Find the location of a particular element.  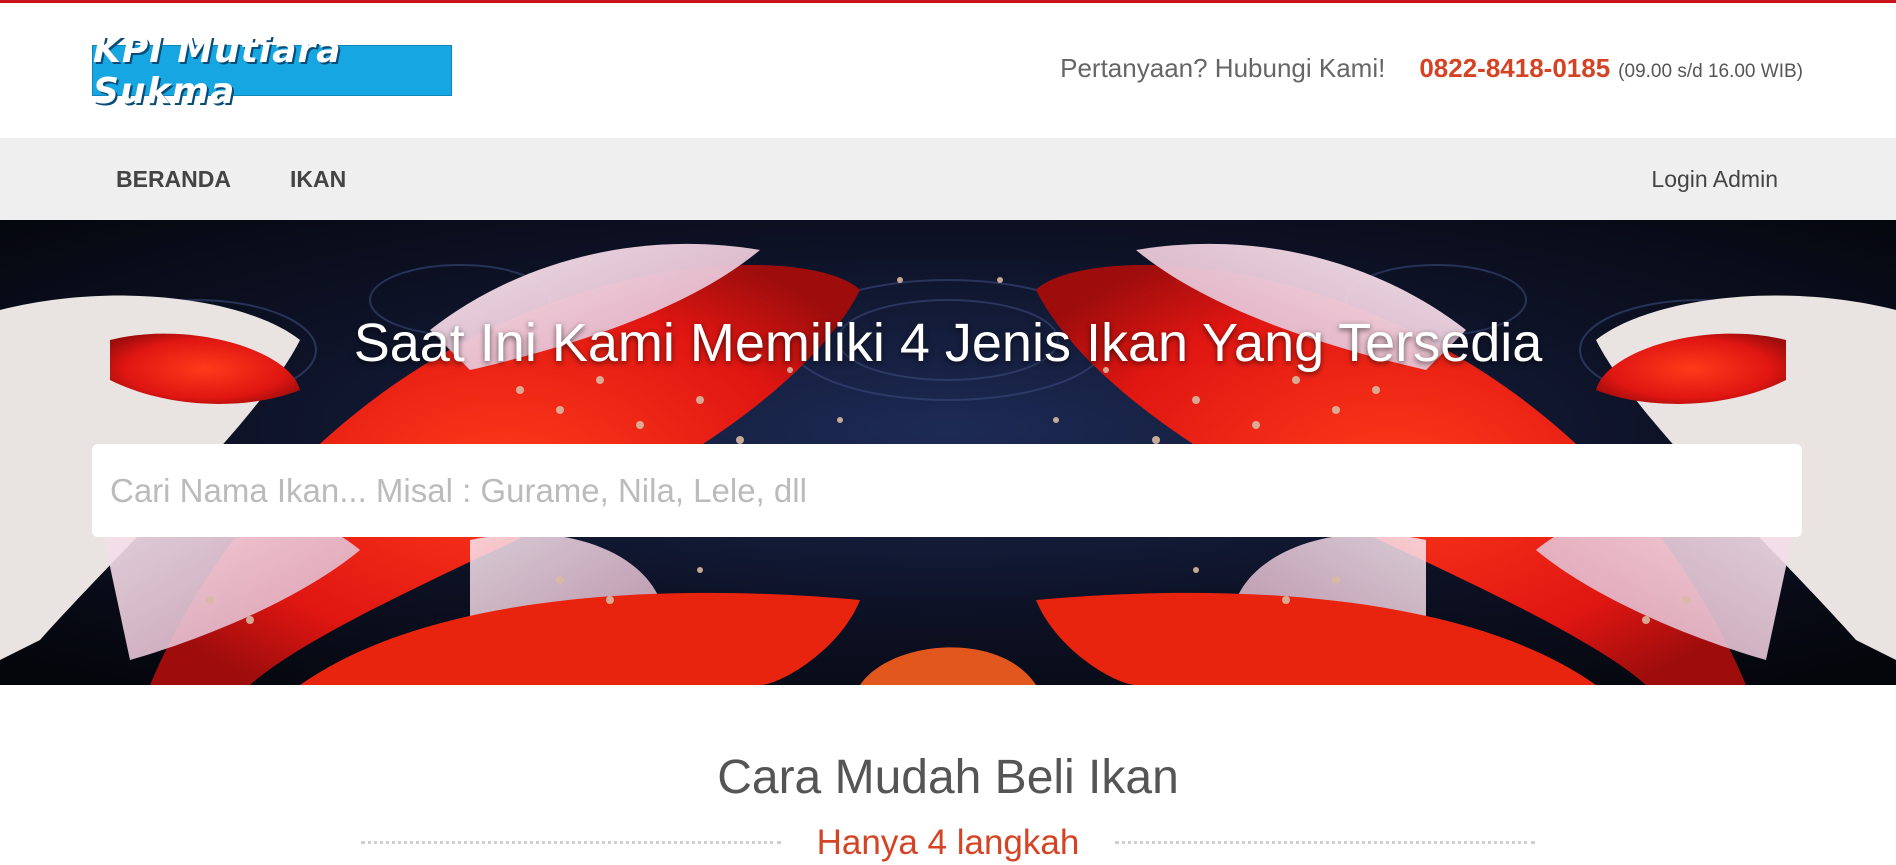

contact-phone: 0822-8418-0185 is located at coordinates (1515, 68).